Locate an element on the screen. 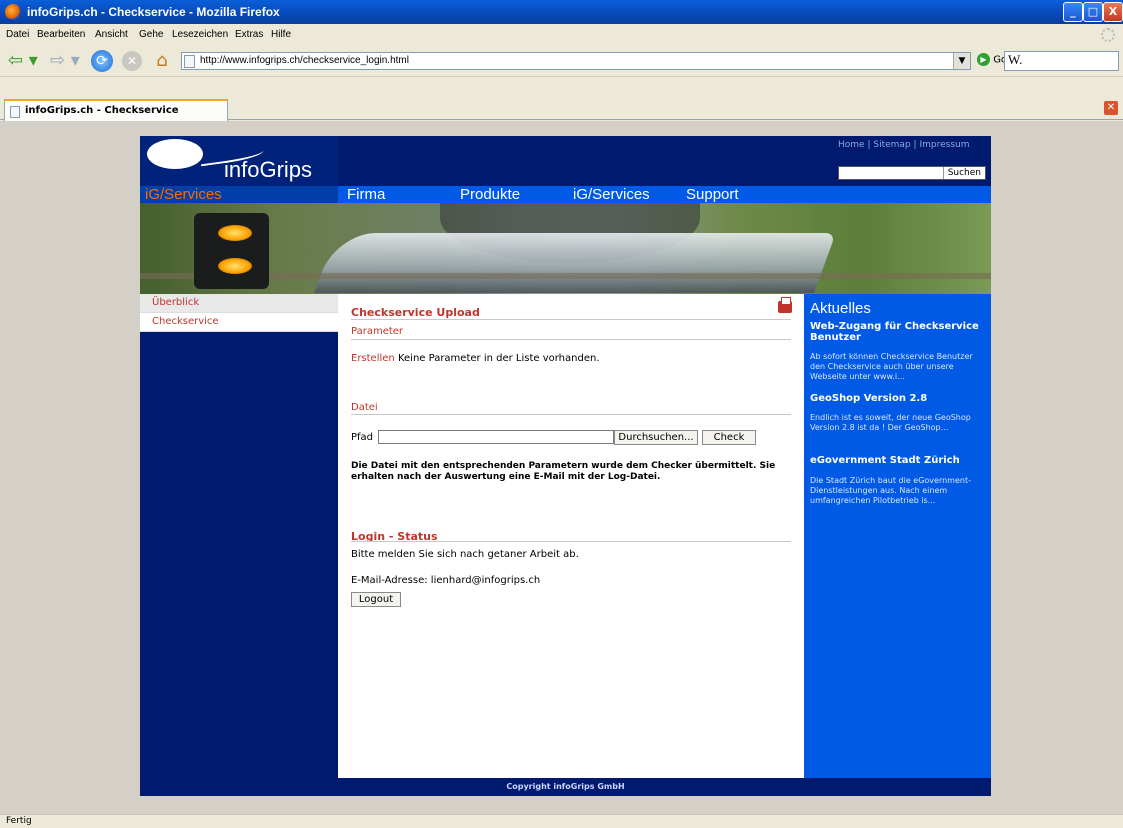 The width and height of the screenshot is (1123, 828). top-links: Home | Sitemap | Impressum is located at coordinates (903, 145).